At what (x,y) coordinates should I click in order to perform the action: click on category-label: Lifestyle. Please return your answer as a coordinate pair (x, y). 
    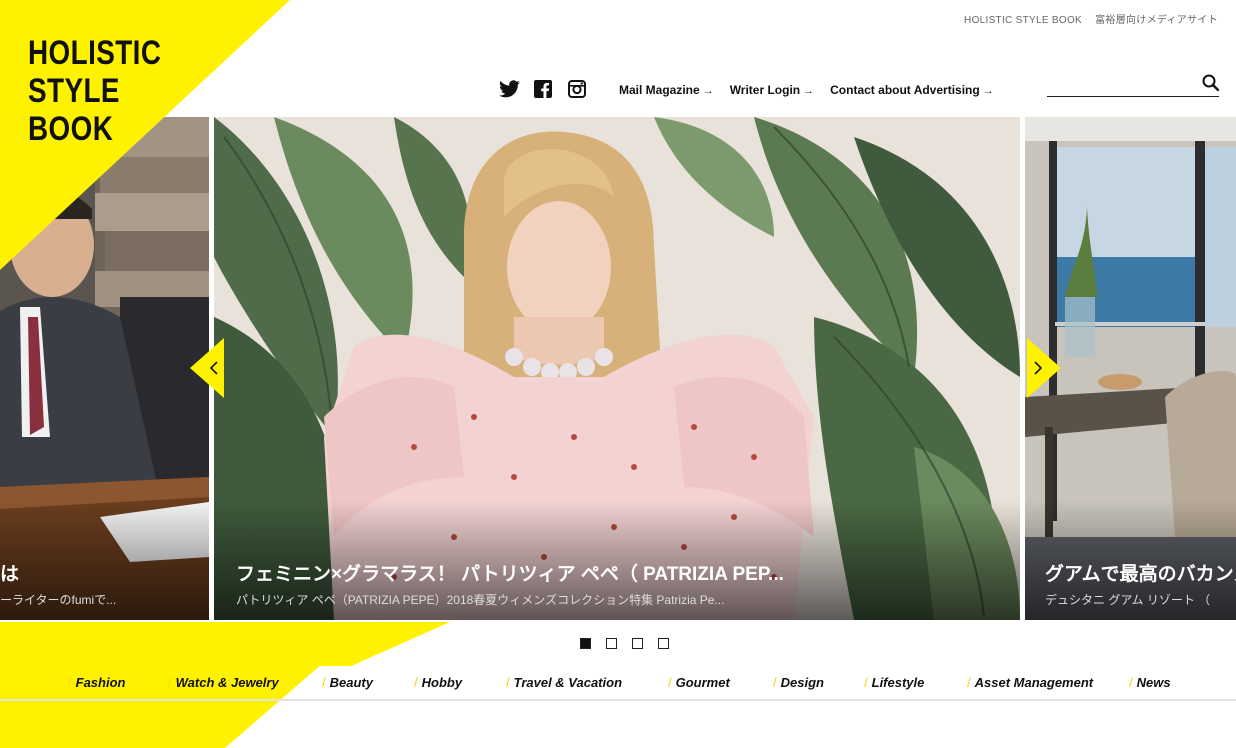
    Looking at the image, I should click on (898, 682).